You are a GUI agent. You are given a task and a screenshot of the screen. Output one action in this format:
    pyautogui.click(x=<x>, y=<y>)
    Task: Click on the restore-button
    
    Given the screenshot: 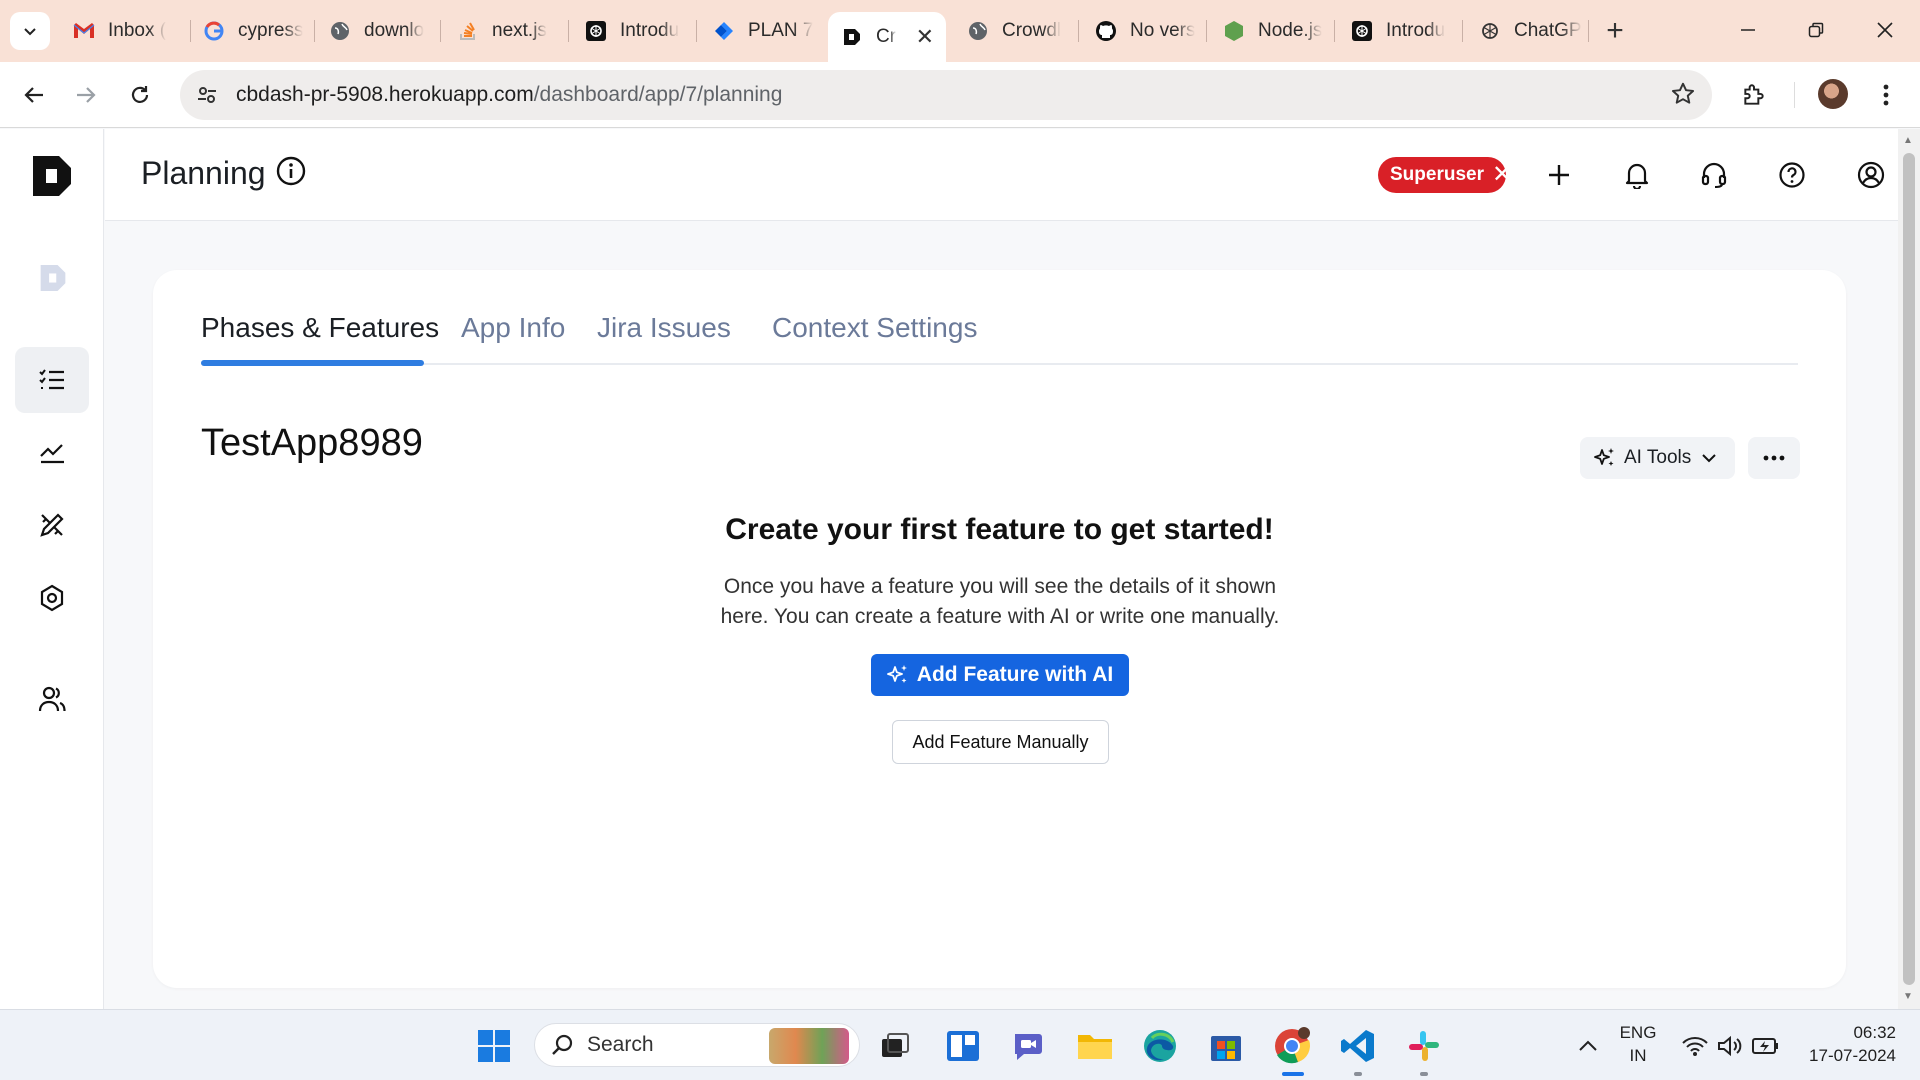 What is the action you would take?
    pyautogui.click(x=1816, y=30)
    